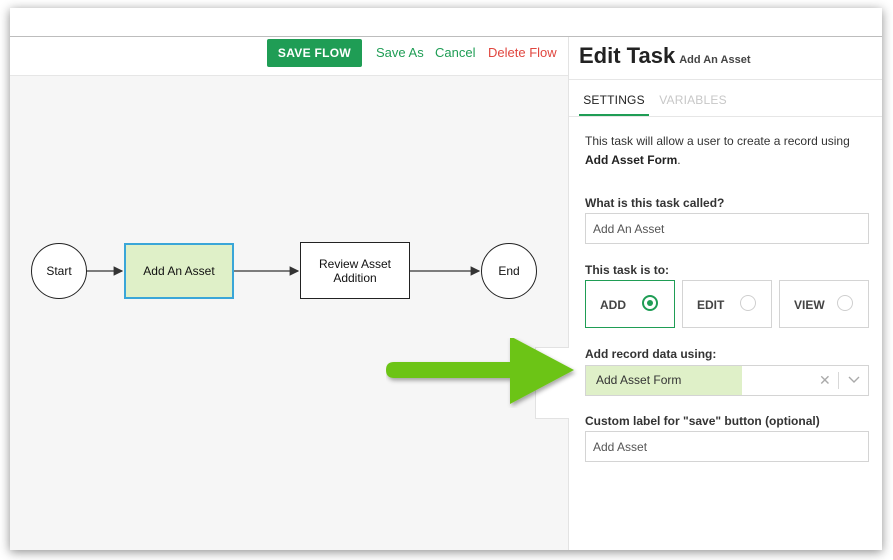 The width and height of the screenshot is (893, 560). I want to click on save-as-link: Save As, so click(400, 52).